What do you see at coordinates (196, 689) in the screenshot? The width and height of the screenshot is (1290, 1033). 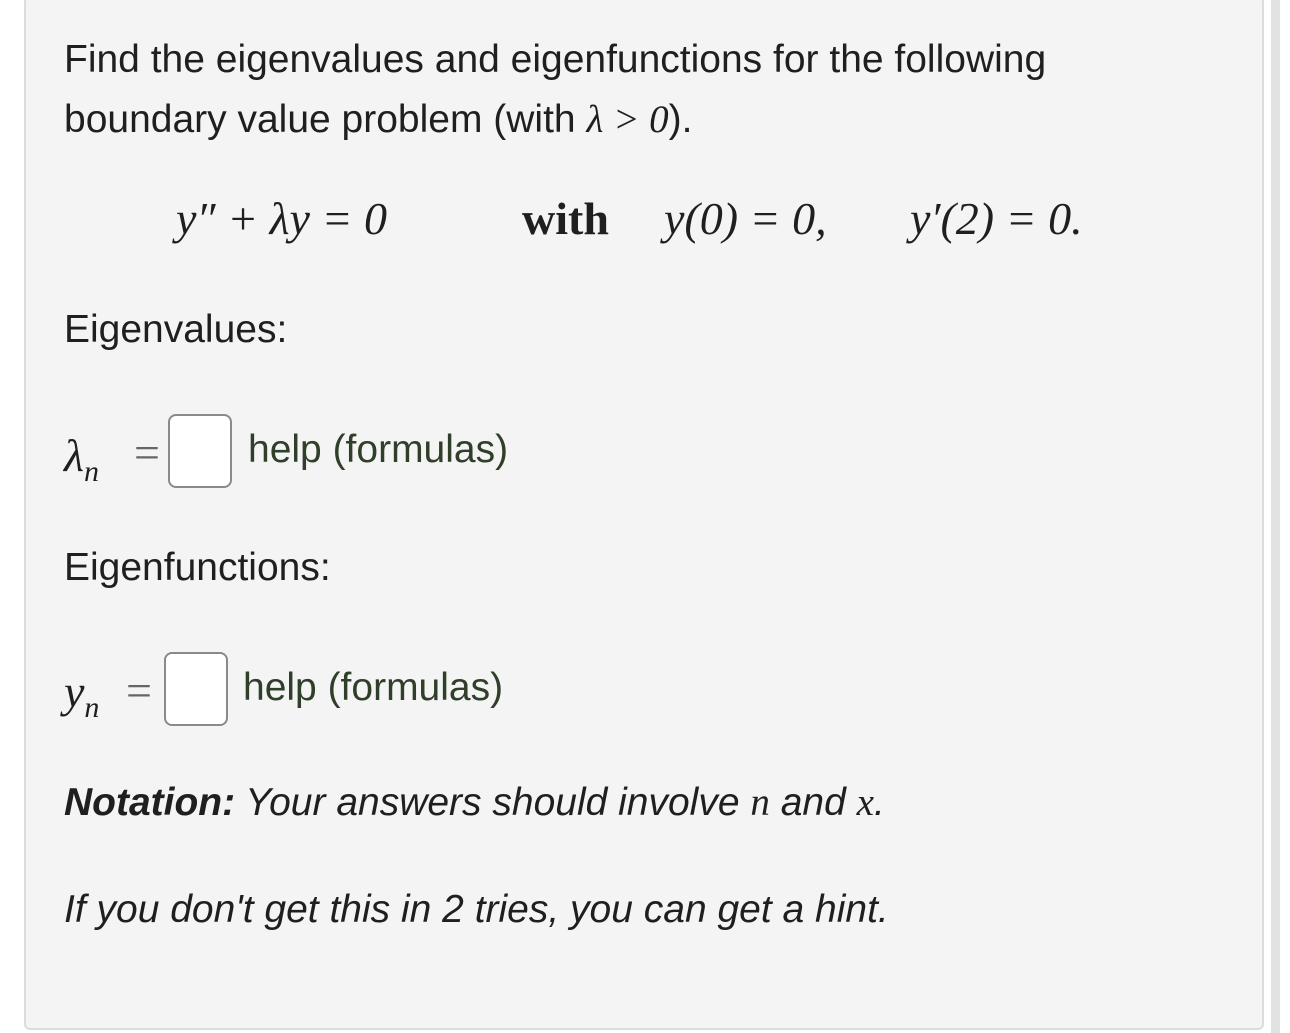 I see `eigenfunction-answer-input` at bounding box center [196, 689].